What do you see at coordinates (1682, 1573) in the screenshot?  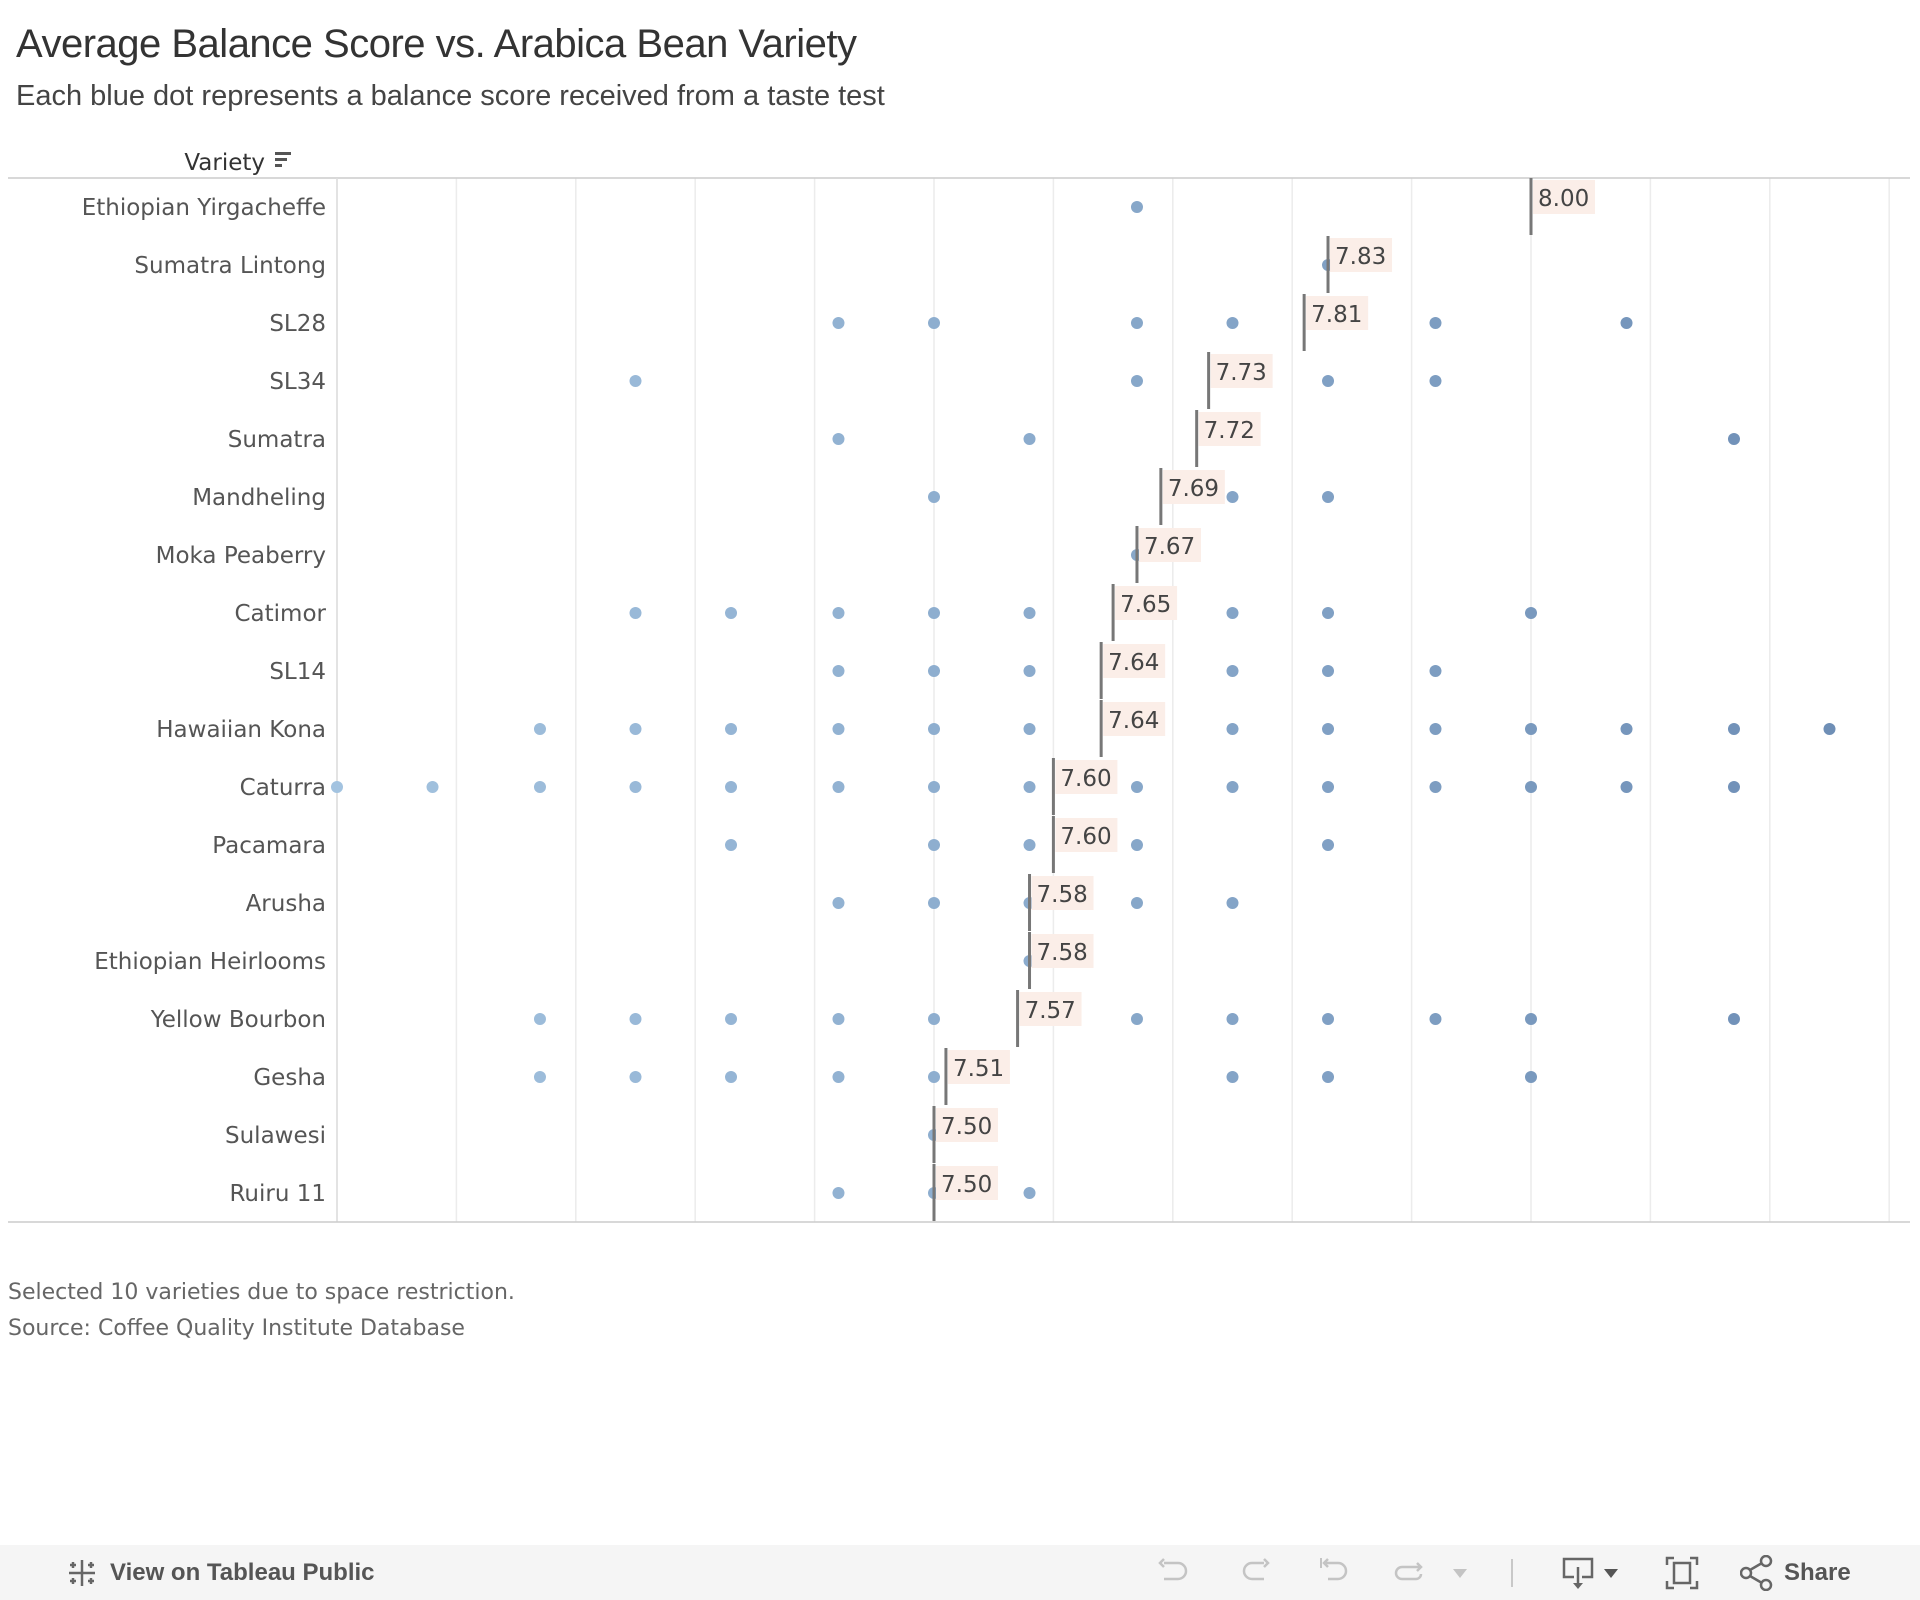 I see `fullscreen-icon` at bounding box center [1682, 1573].